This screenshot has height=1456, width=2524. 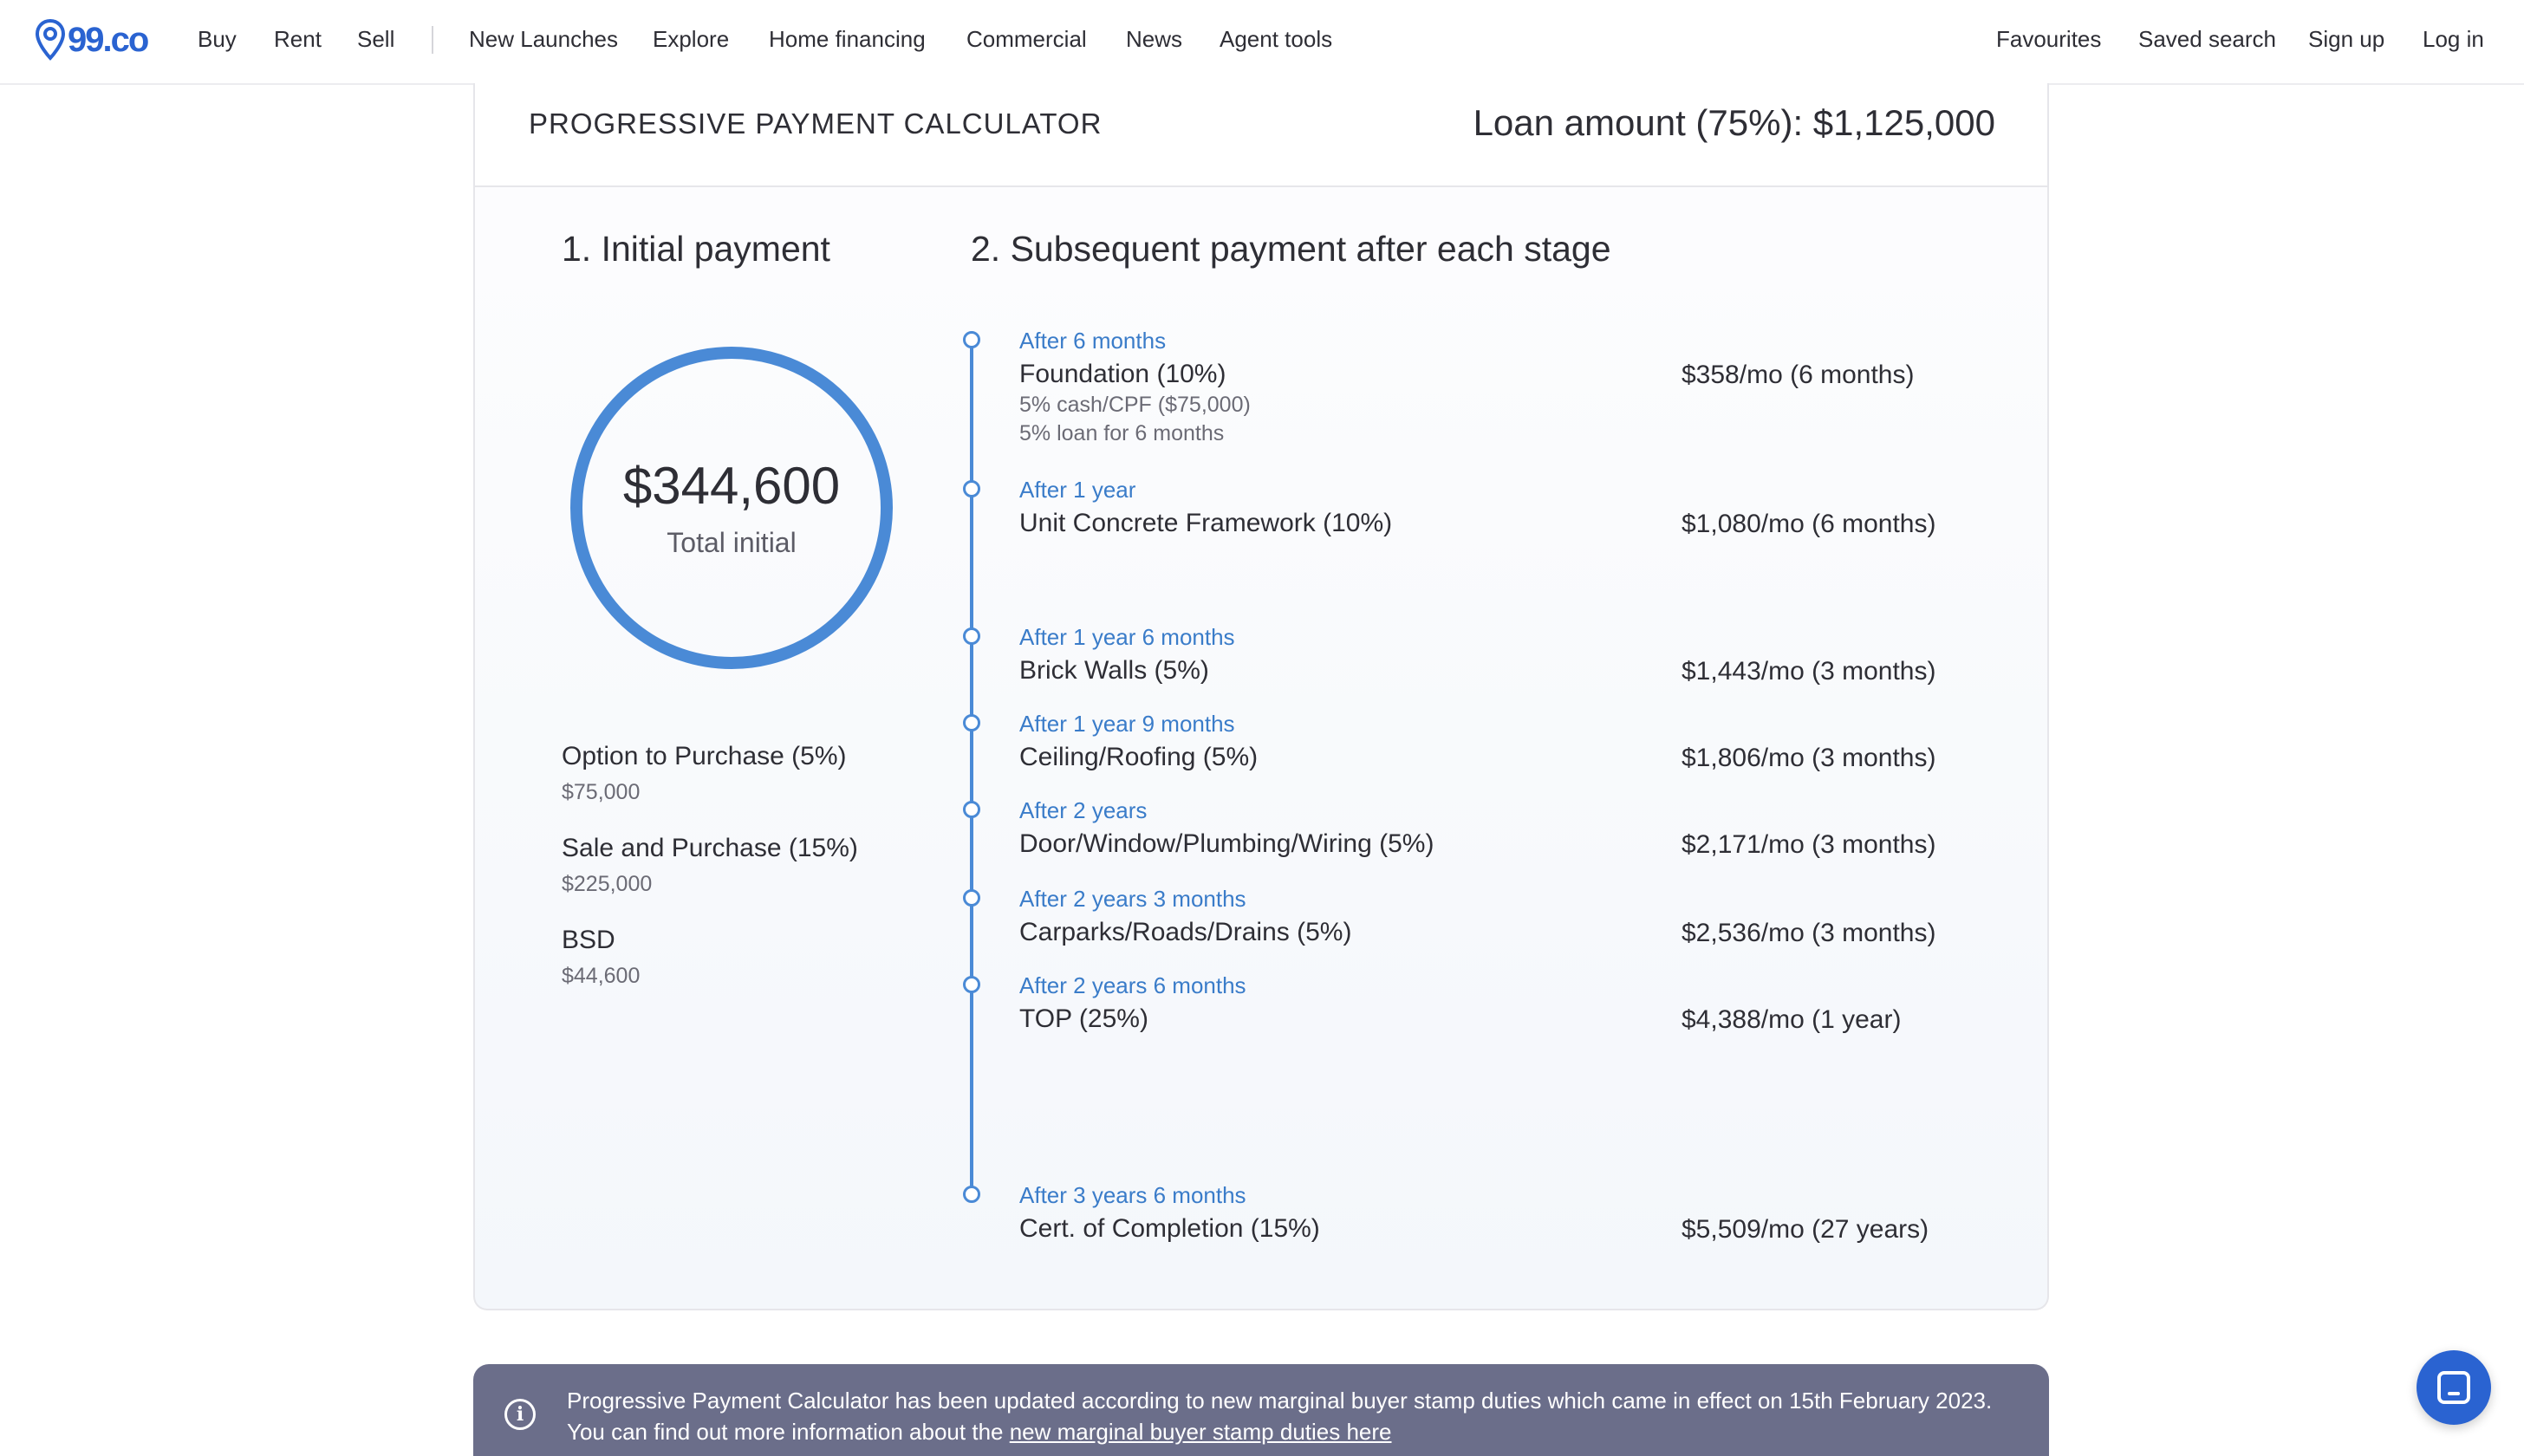 I want to click on stage-payment: $2,536/mo (3 months), so click(x=1809, y=933).